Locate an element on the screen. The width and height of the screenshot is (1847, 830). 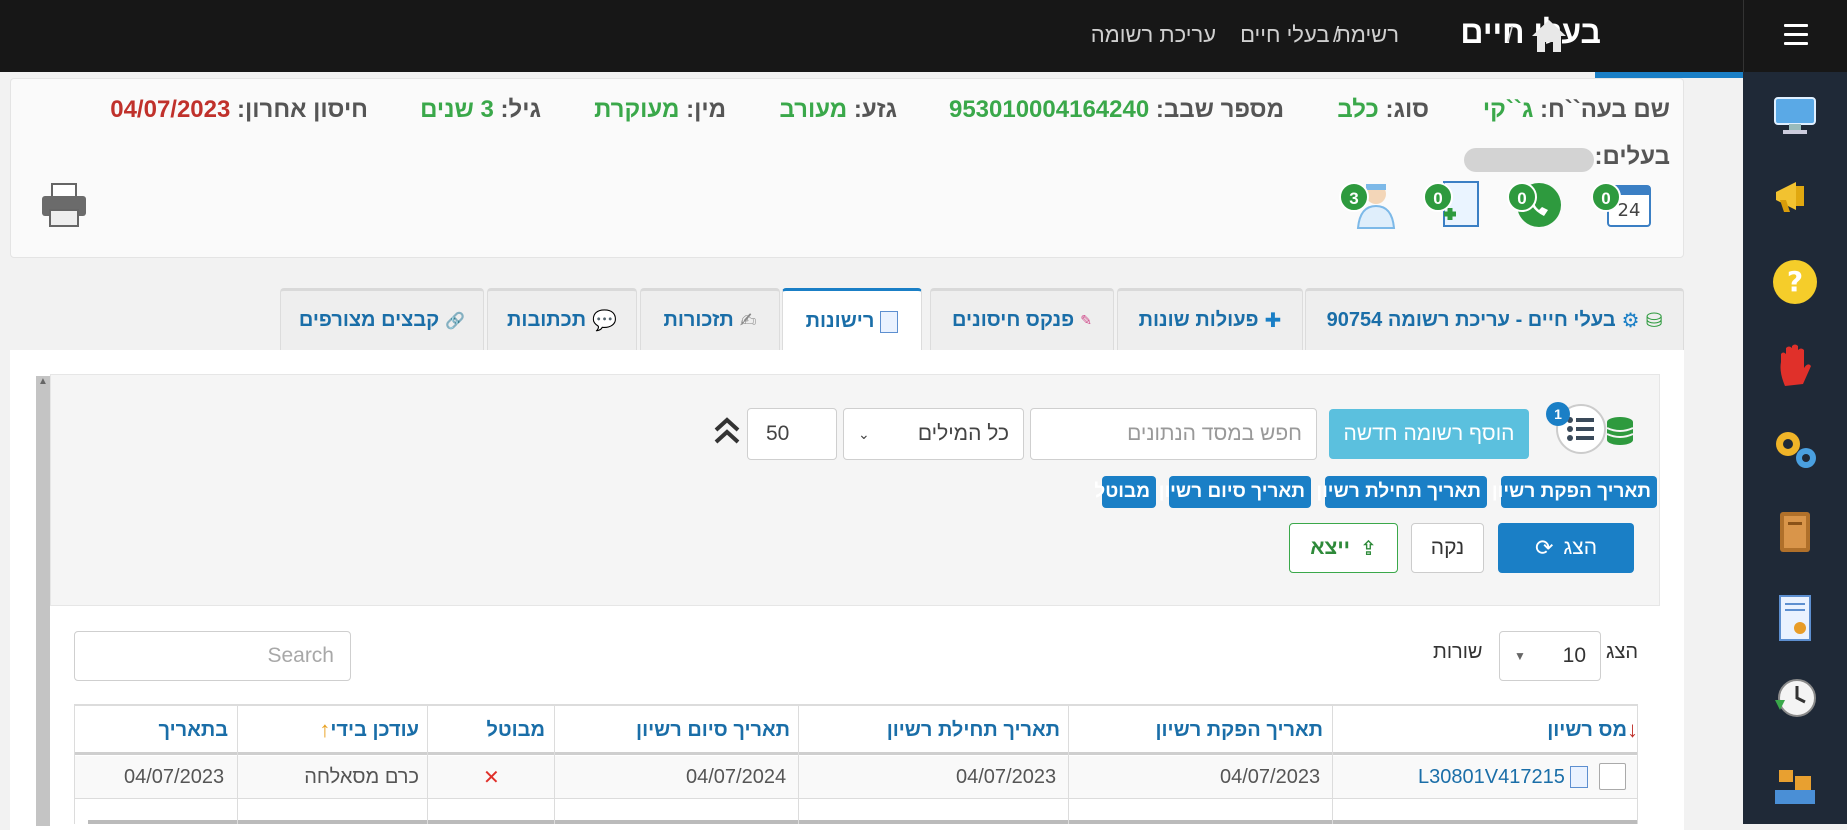
rows-label: שורות is located at coordinates (1458, 652).